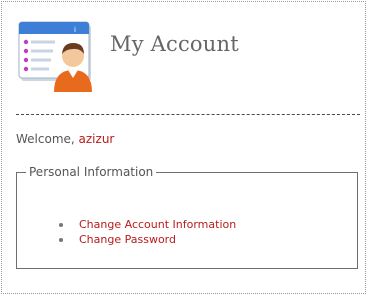  What do you see at coordinates (55, 56) in the screenshot?
I see `account-card-icon: i` at bounding box center [55, 56].